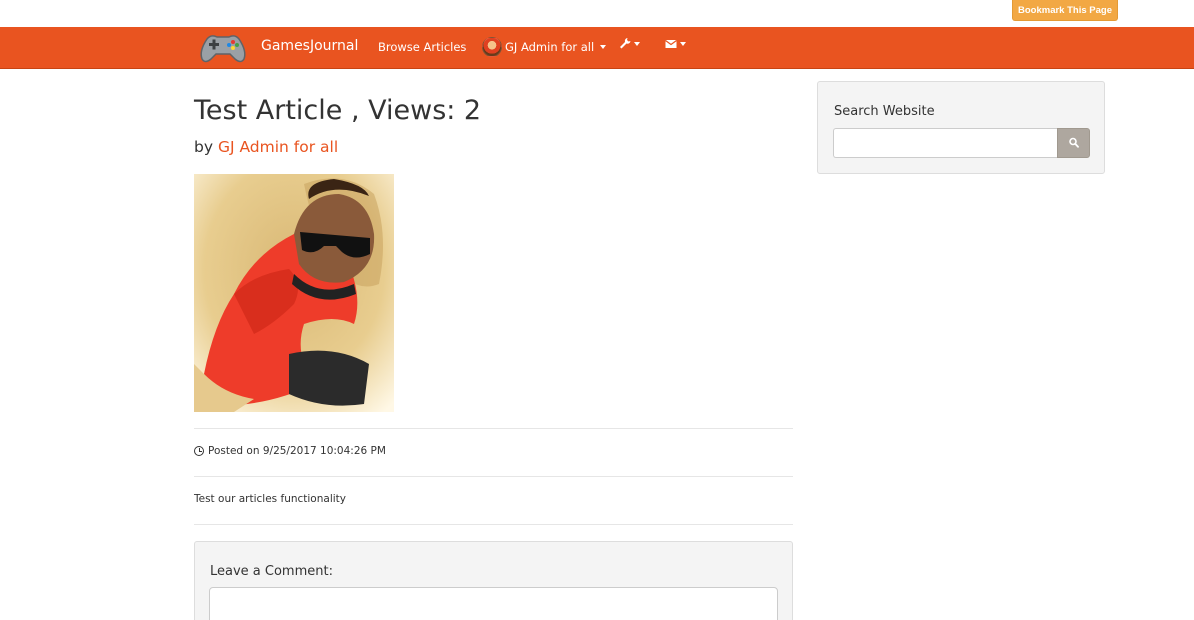  What do you see at coordinates (493, 580) in the screenshot?
I see `comment-form: Leave a Comment:` at bounding box center [493, 580].